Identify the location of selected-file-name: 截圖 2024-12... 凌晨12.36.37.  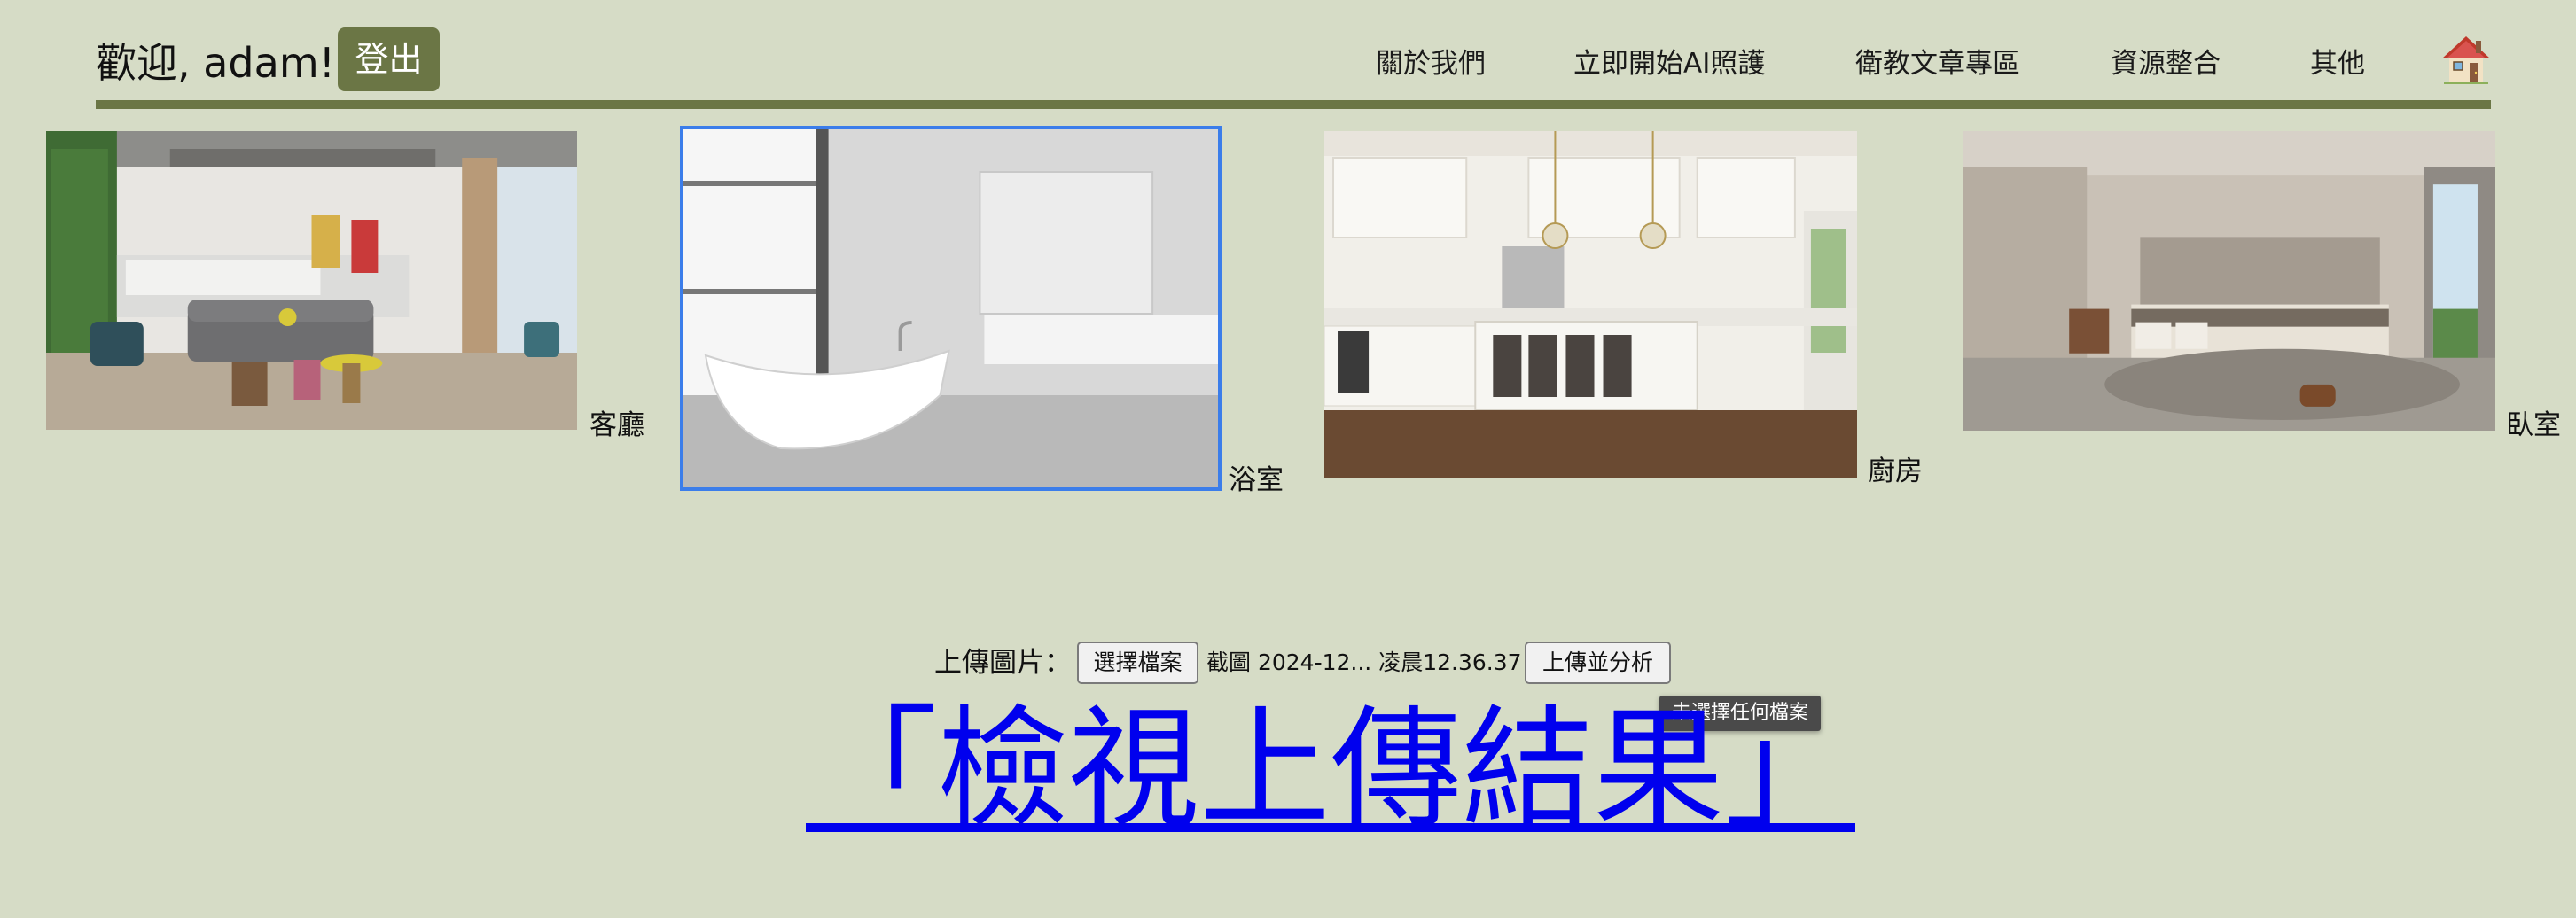
(1364, 662).